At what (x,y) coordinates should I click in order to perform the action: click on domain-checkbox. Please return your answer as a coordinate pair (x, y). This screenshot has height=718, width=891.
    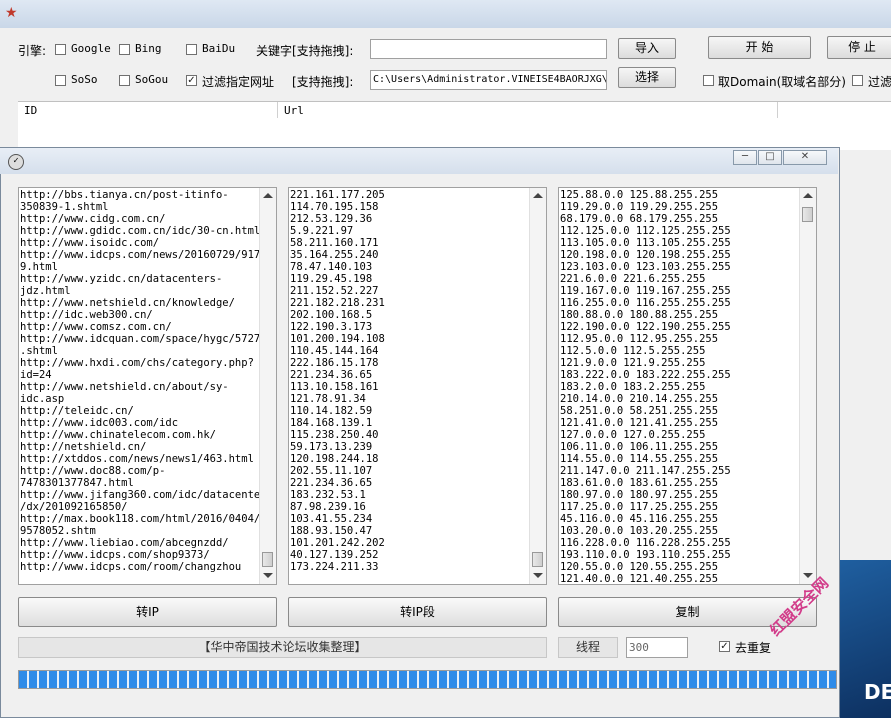
    Looking at the image, I should click on (708, 80).